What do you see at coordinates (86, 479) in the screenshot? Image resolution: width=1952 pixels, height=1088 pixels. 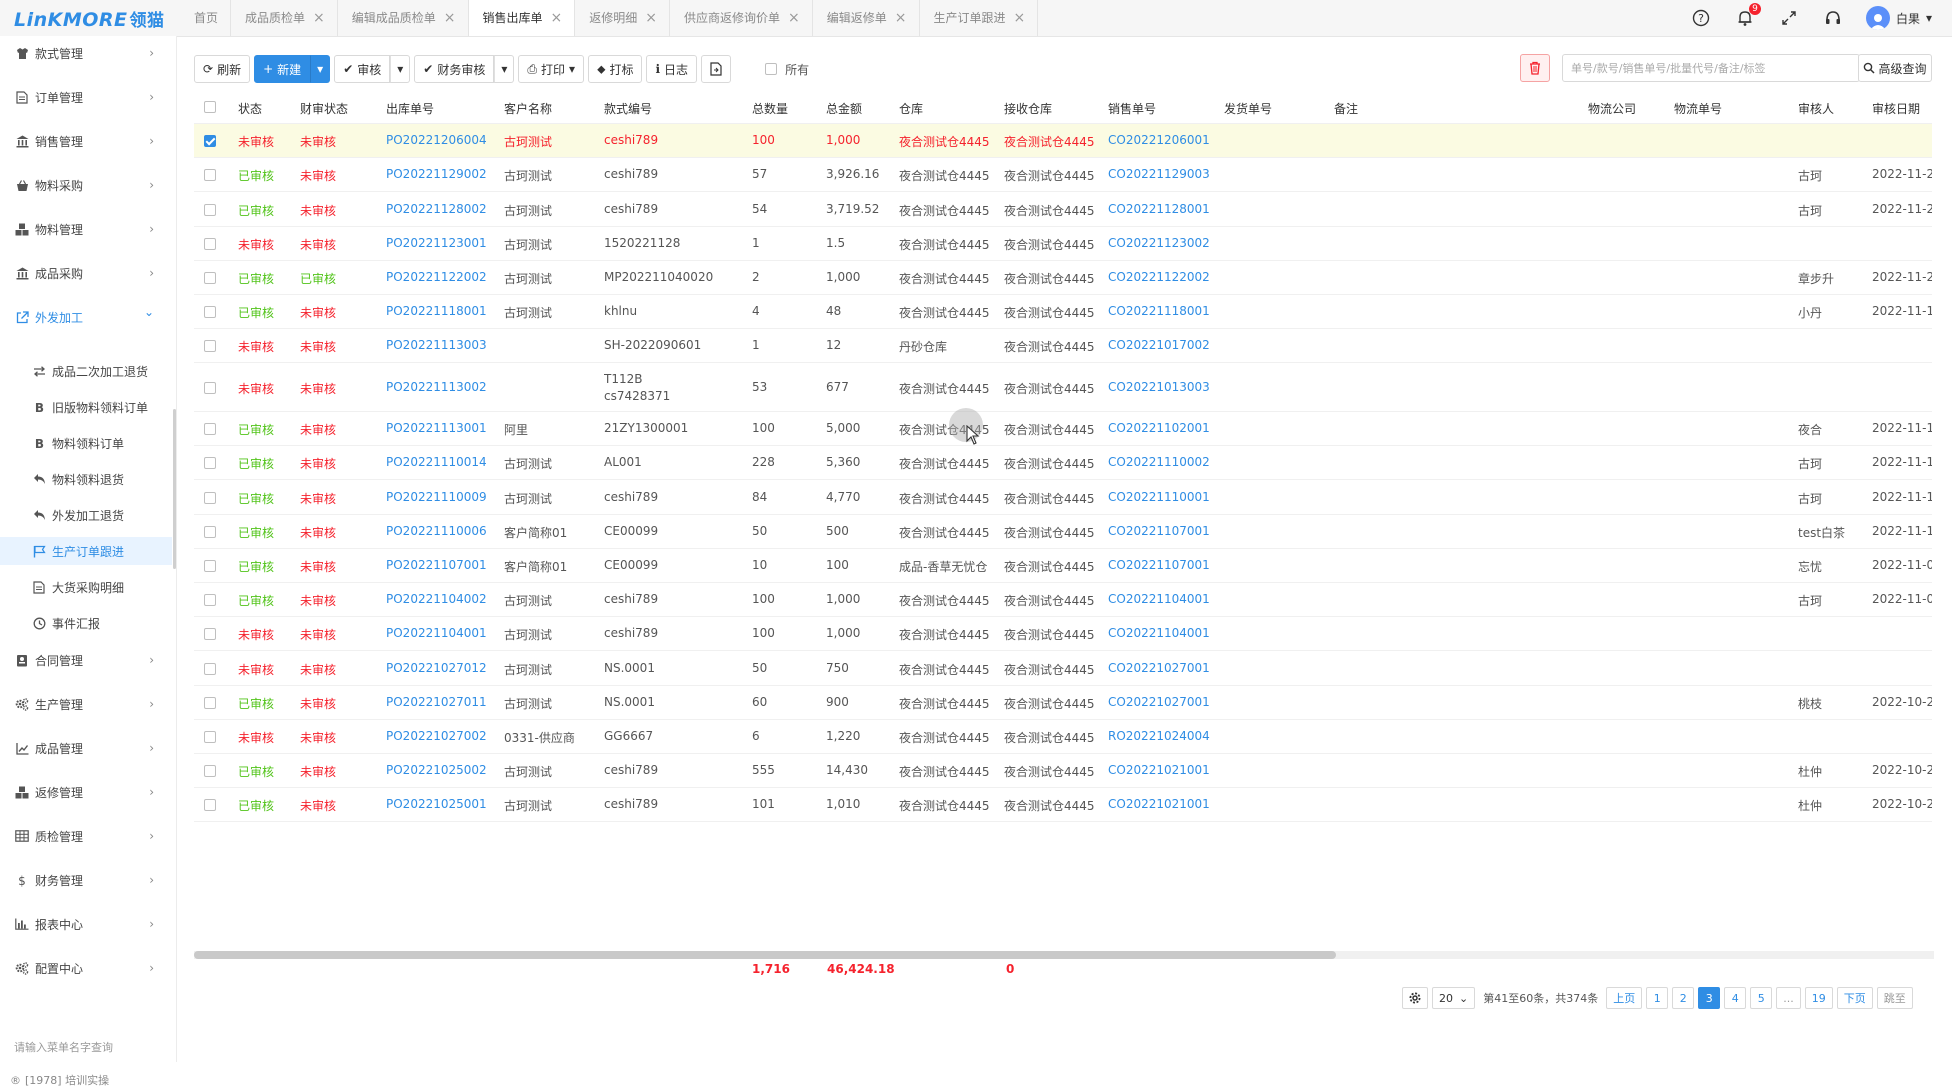 I see `sidebar-subitem-4: 物料领料退货` at bounding box center [86, 479].